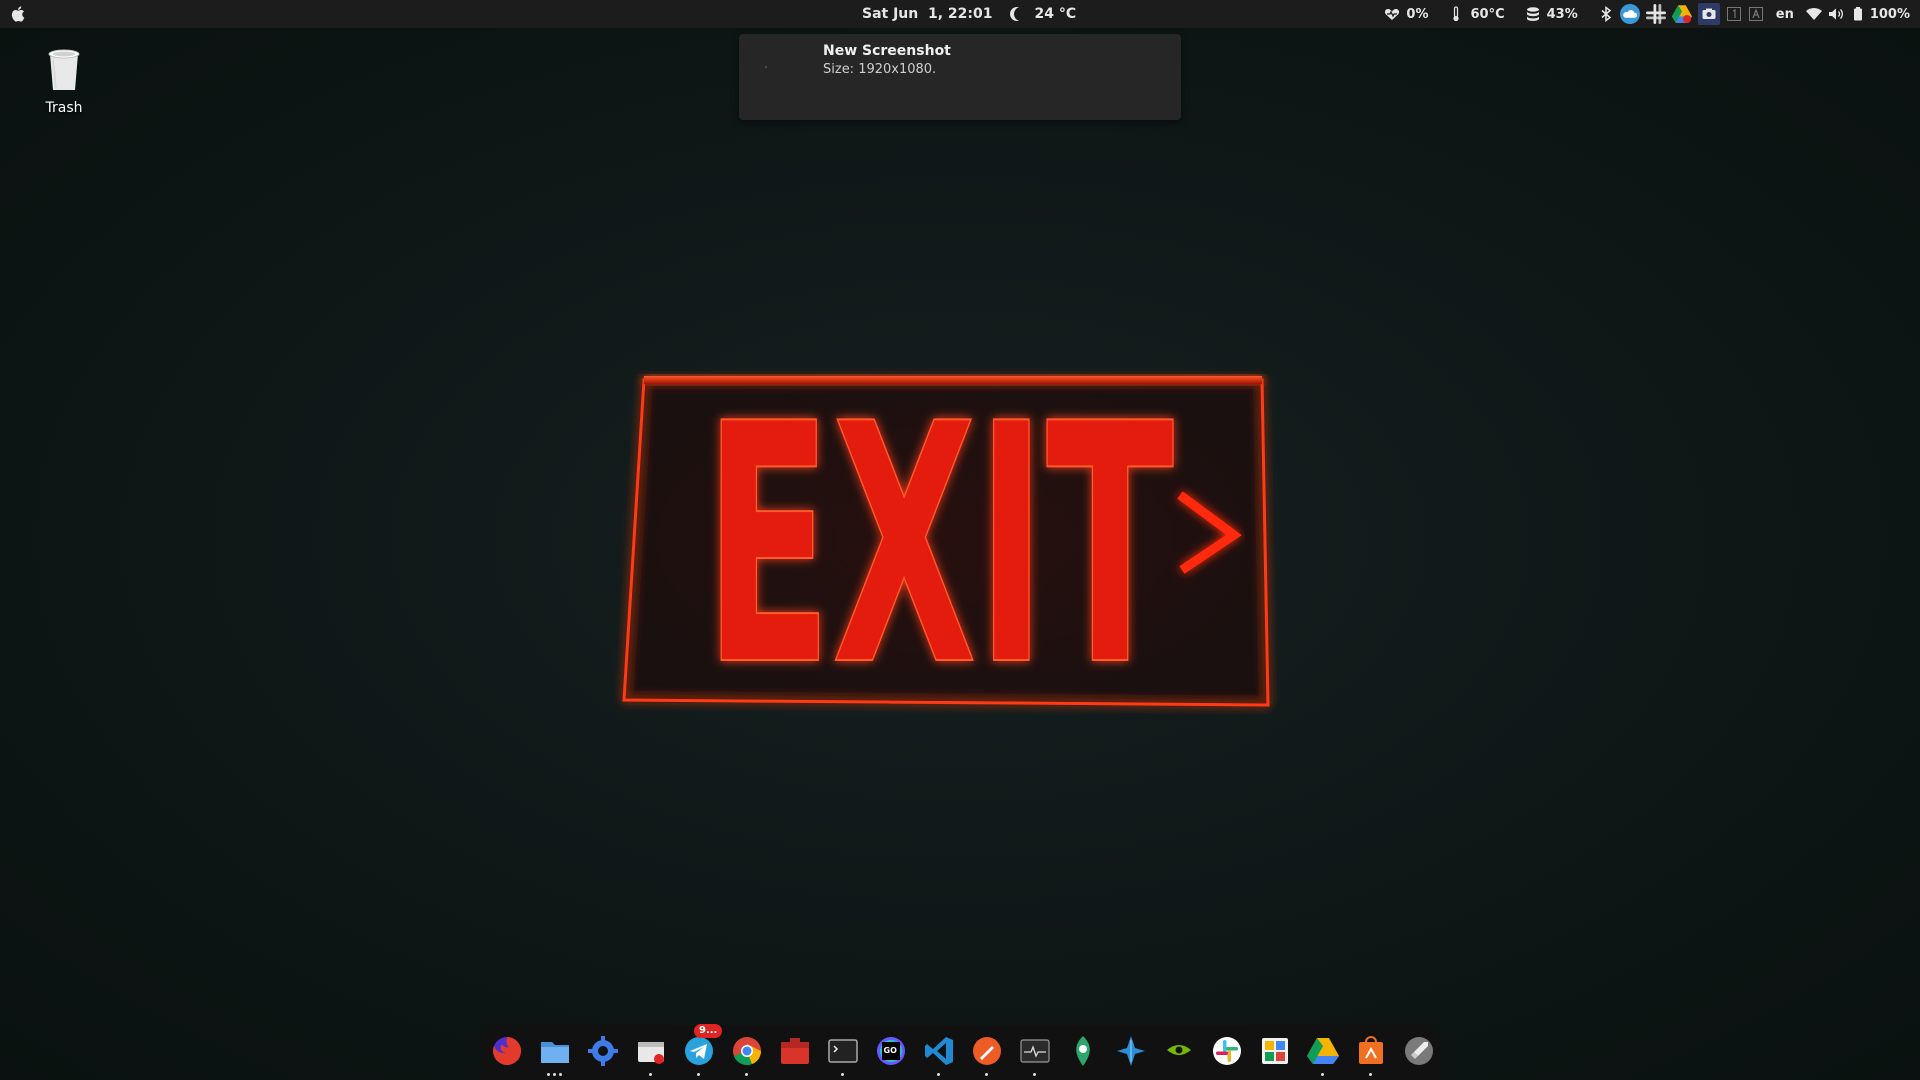  Describe the element at coordinates (1562, 14) in the screenshot. I see `disk-value: 43%` at that location.